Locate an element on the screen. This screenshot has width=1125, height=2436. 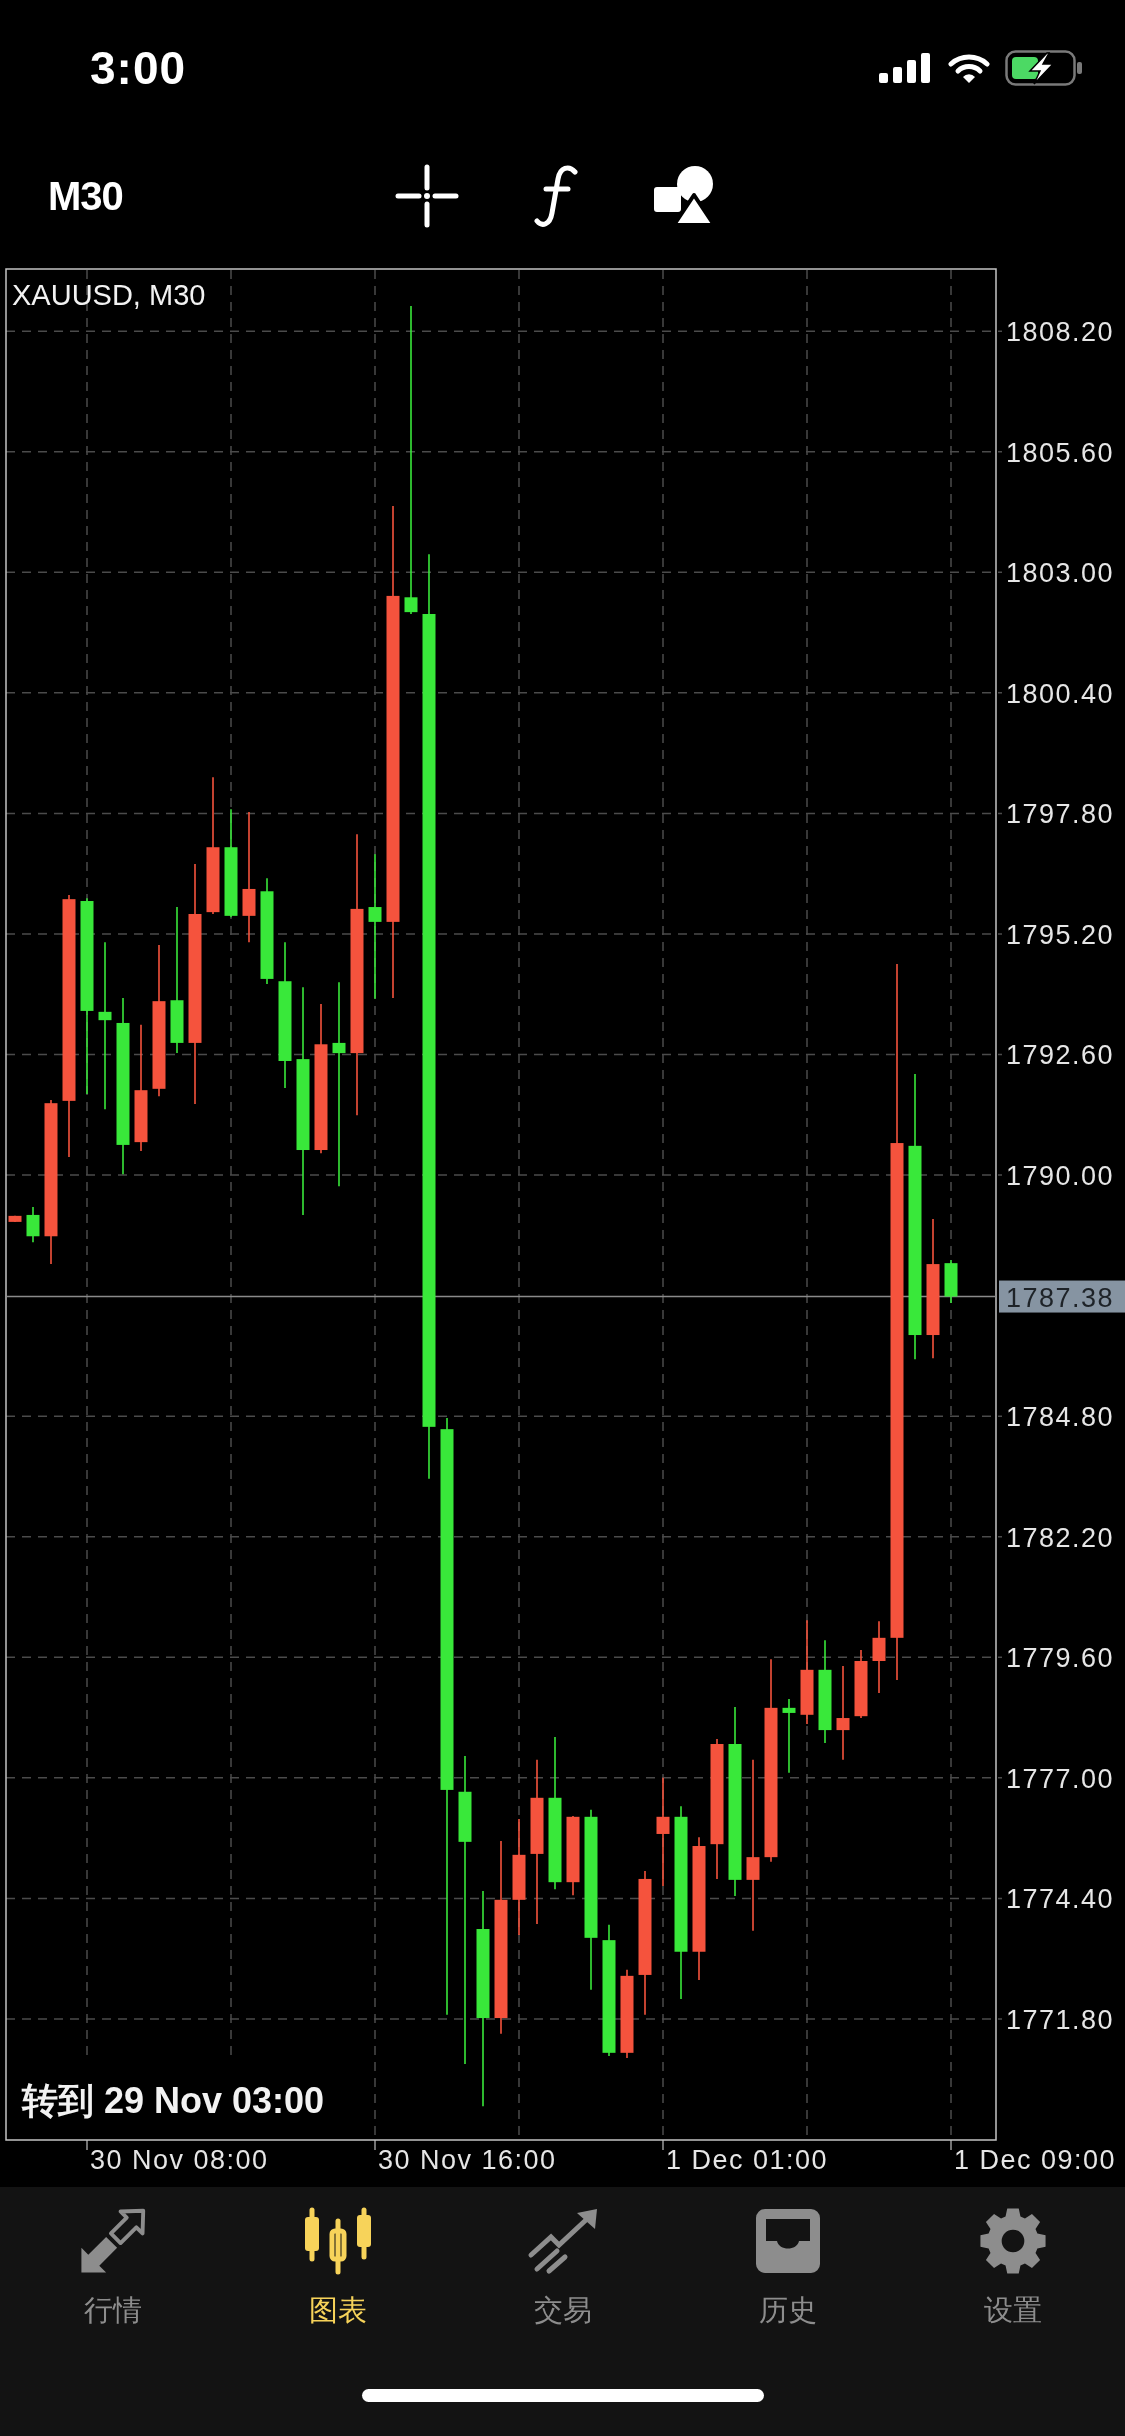
nav-tab: 设置 is located at coordinates (1012, 2261).